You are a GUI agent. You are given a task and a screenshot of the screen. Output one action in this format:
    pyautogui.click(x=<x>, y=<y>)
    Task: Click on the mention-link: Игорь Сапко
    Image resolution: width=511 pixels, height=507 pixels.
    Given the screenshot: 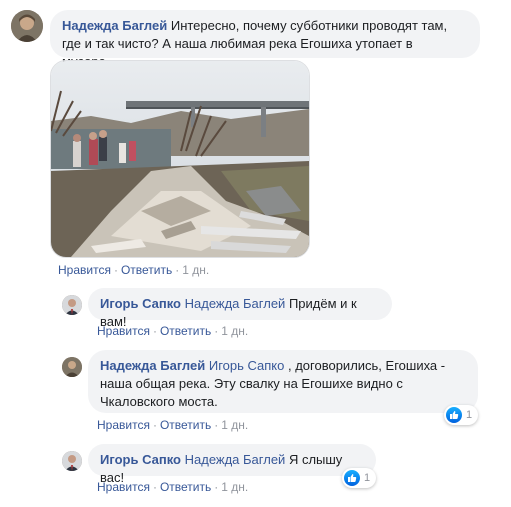 What is the action you would take?
    pyautogui.click(x=247, y=365)
    